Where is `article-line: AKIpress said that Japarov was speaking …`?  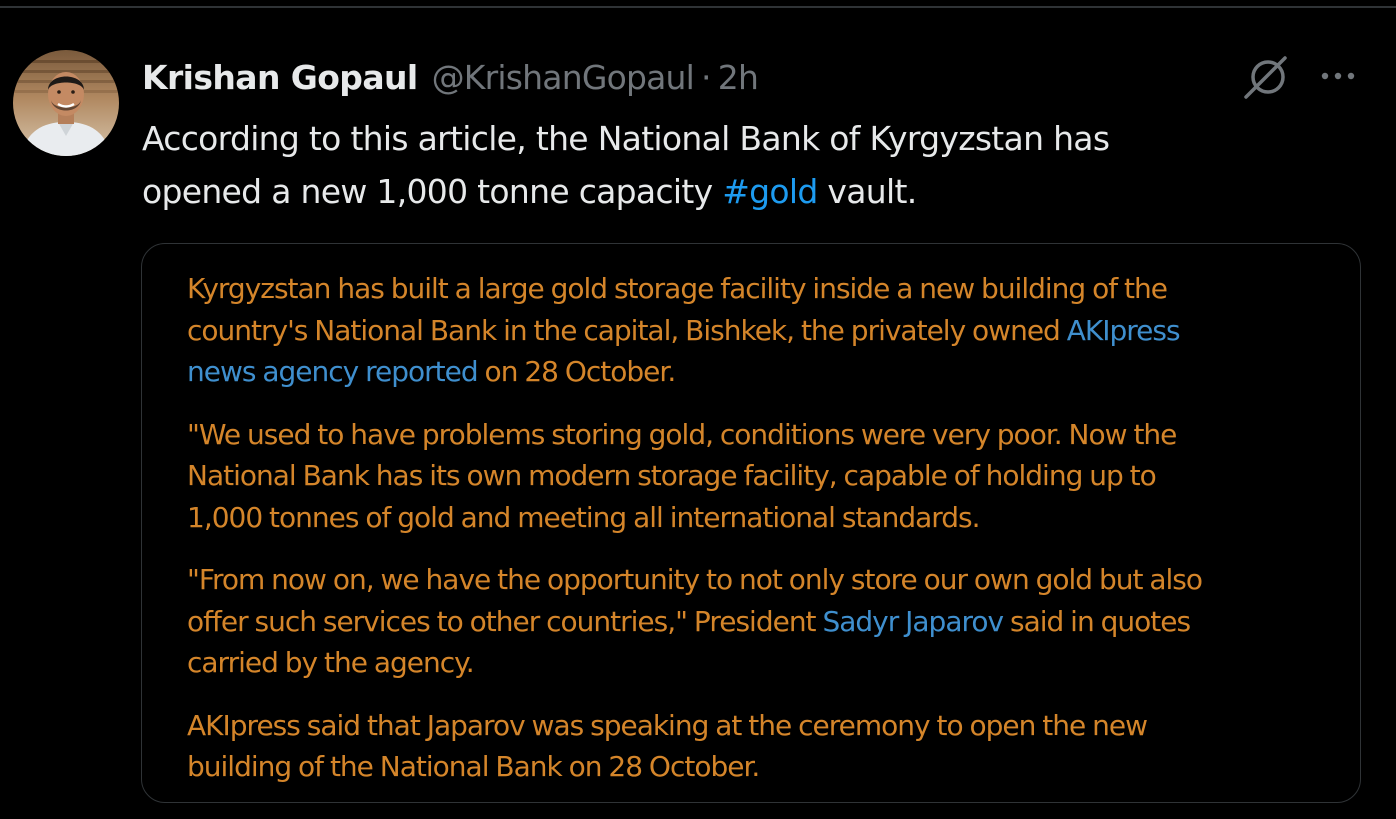 article-line: AKIpress said that Japarov was speaking … is located at coordinates (667, 725).